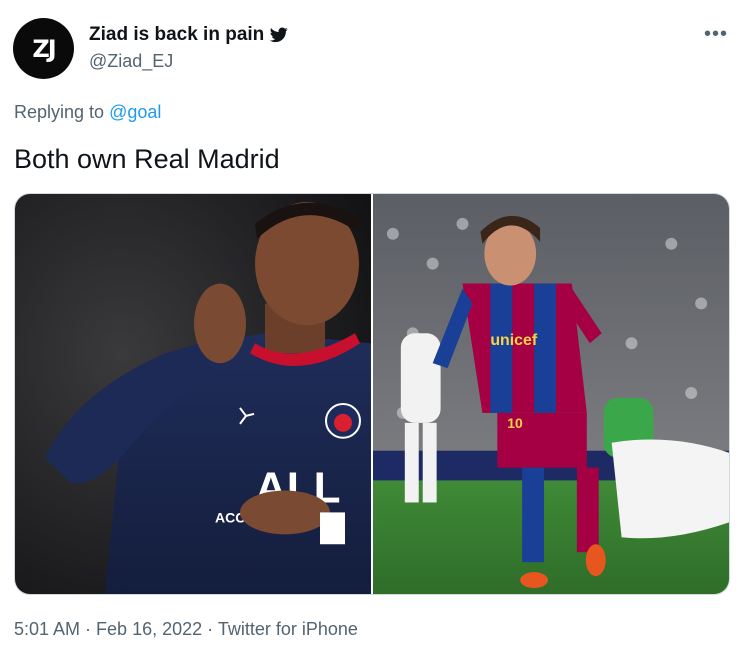 Image resolution: width=750 pixels, height=646 pixels. Describe the element at coordinates (288, 629) in the screenshot. I see `tweet-source: Twitter for iPhone` at that location.